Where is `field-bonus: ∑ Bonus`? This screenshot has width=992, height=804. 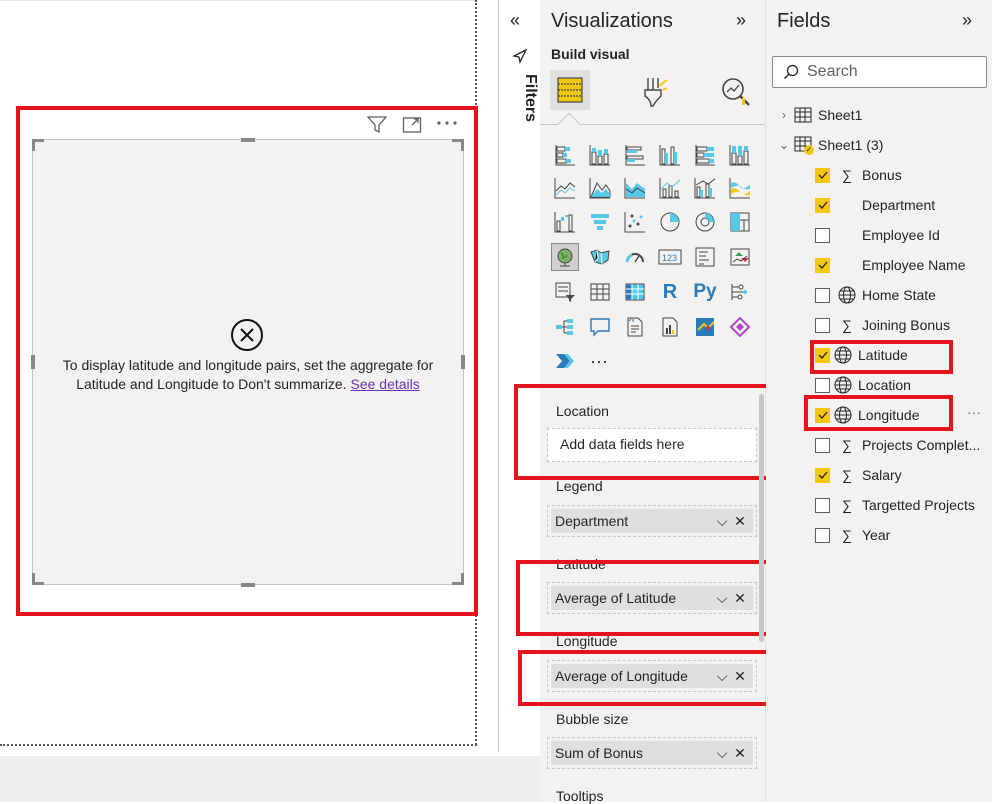
field-bonus: ∑ Bonus is located at coordinates (858, 175).